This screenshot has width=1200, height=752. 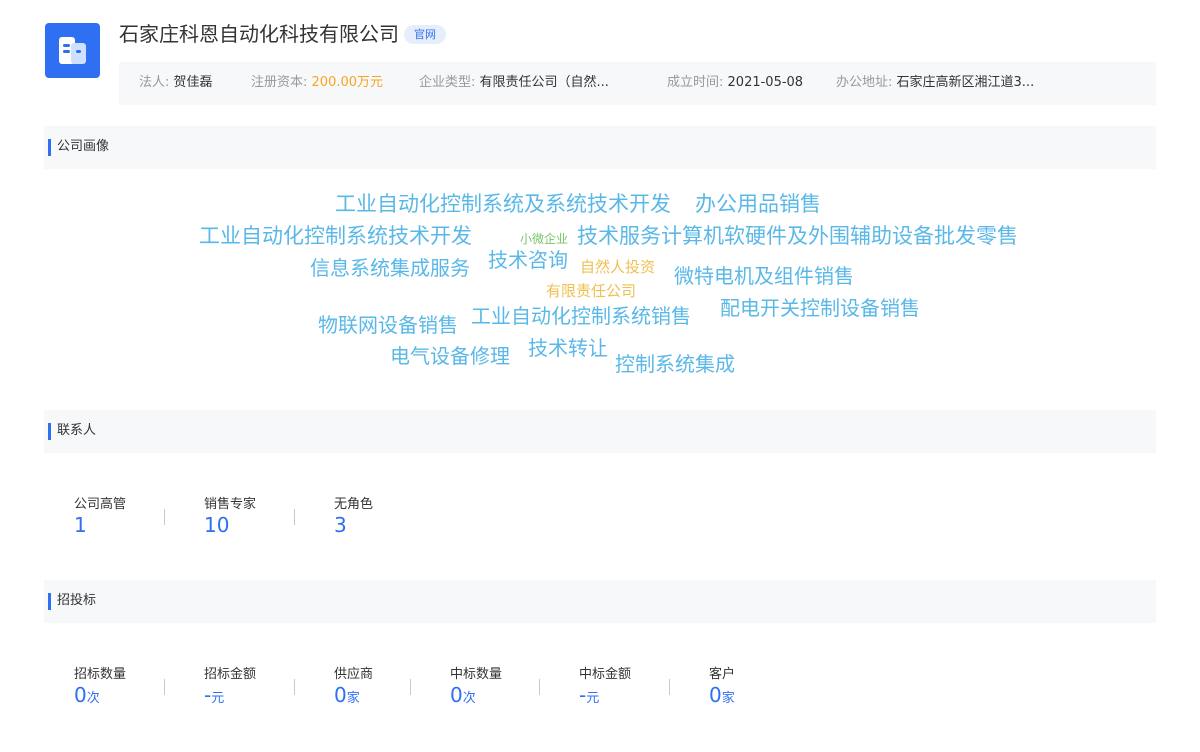 I want to click on tag-cloud-word: 工业自动化控制系统技术开发, so click(x=335, y=236).